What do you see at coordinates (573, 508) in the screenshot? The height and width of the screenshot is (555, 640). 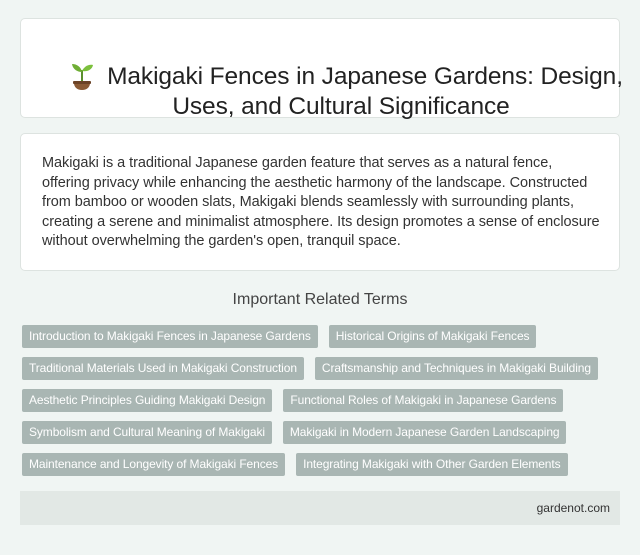 I see `footer-site-link: gardenot.com` at bounding box center [573, 508].